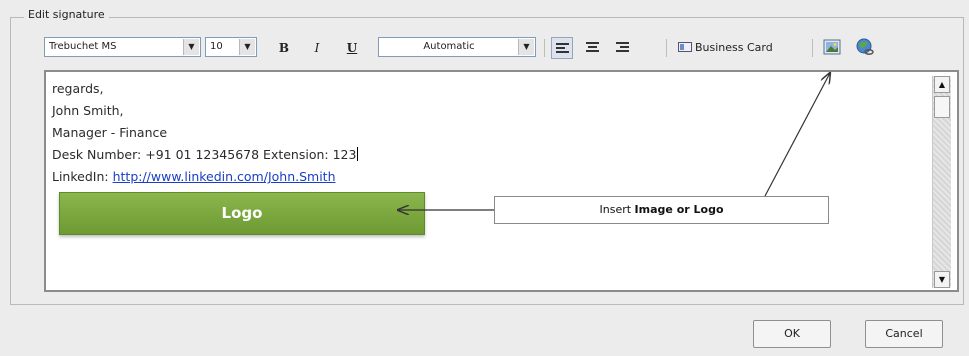  I want to click on hyperlink-globe-icon, so click(865, 46).